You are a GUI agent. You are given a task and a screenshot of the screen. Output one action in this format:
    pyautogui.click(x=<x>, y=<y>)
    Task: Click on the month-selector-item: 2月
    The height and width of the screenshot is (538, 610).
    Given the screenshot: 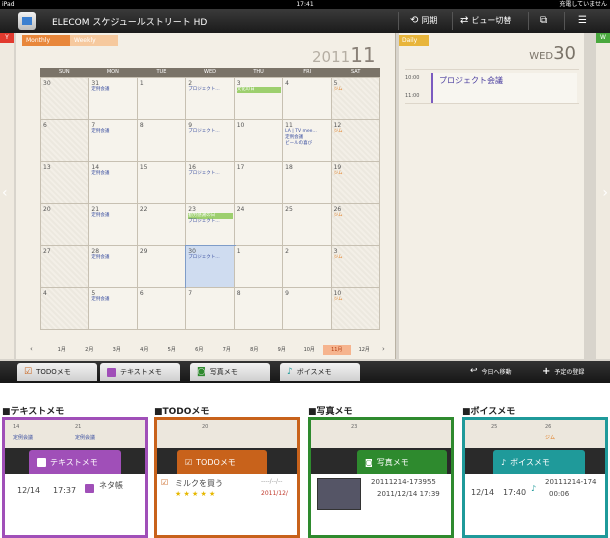 What is the action you would take?
    pyautogui.click(x=90, y=350)
    